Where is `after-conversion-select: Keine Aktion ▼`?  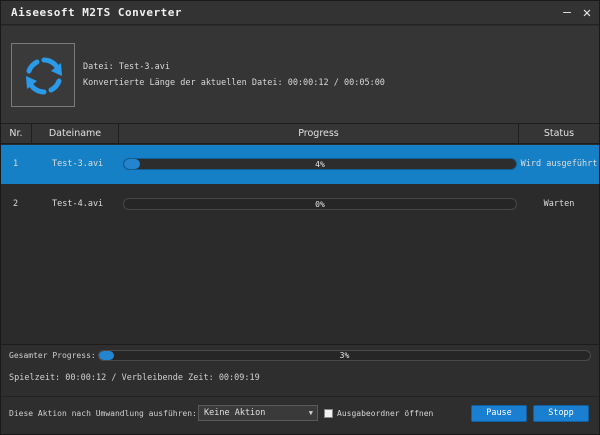 after-conversion-select: Keine Aktion ▼ is located at coordinates (258, 413).